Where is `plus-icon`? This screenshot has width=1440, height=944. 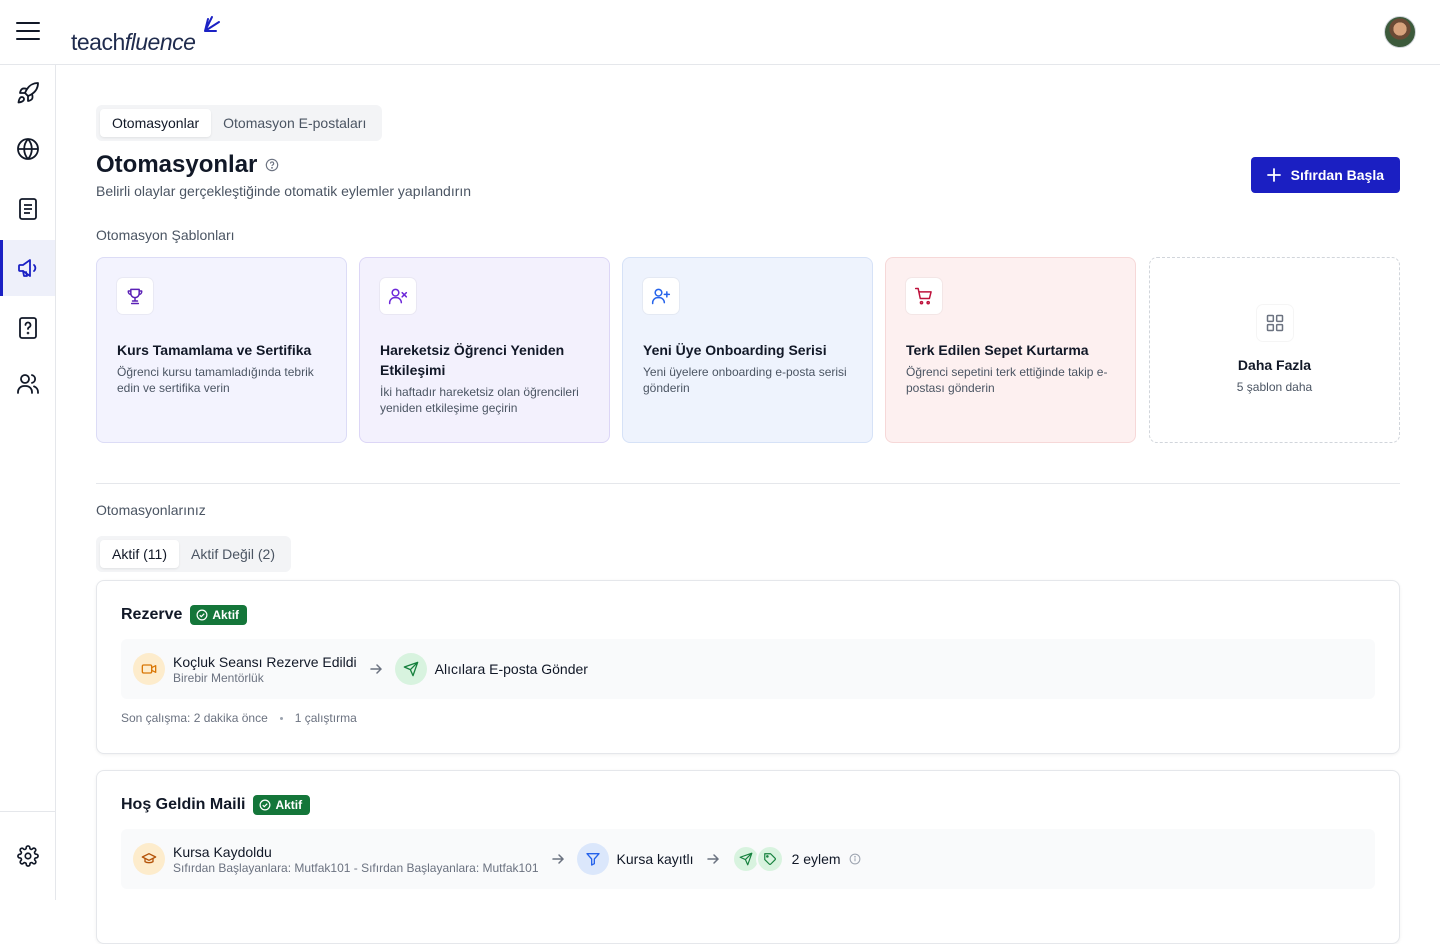
plus-icon is located at coordinates (1273, 175).